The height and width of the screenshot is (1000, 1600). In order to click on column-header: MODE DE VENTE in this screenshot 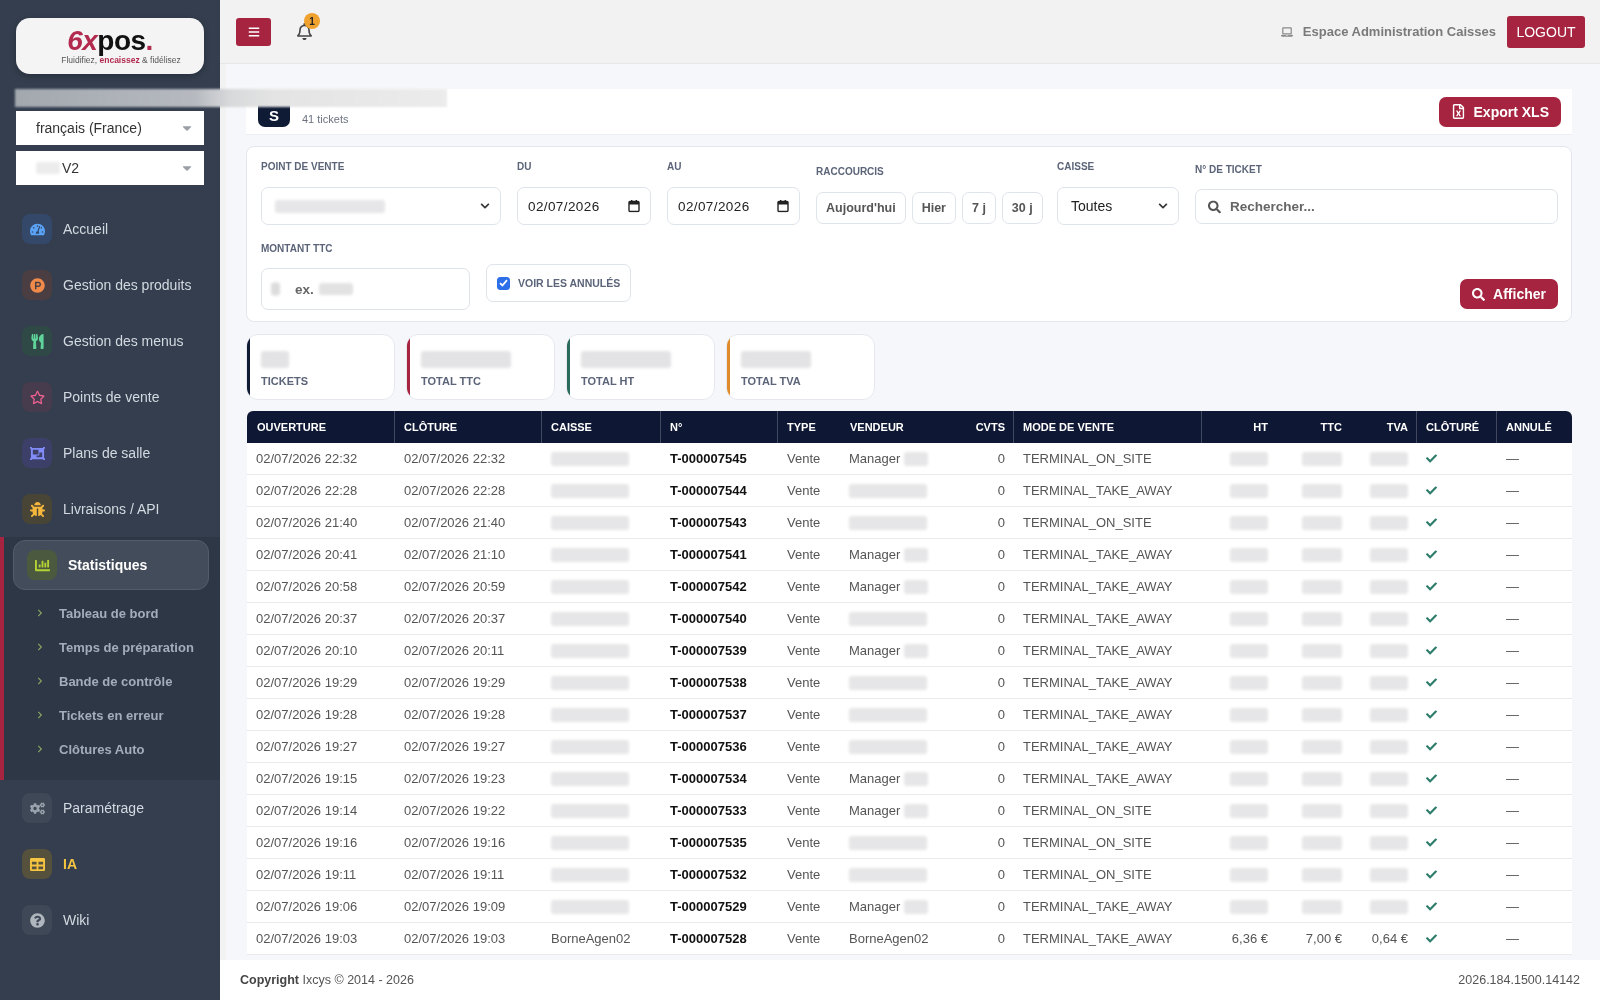, I will do `click(1107, 427)`.